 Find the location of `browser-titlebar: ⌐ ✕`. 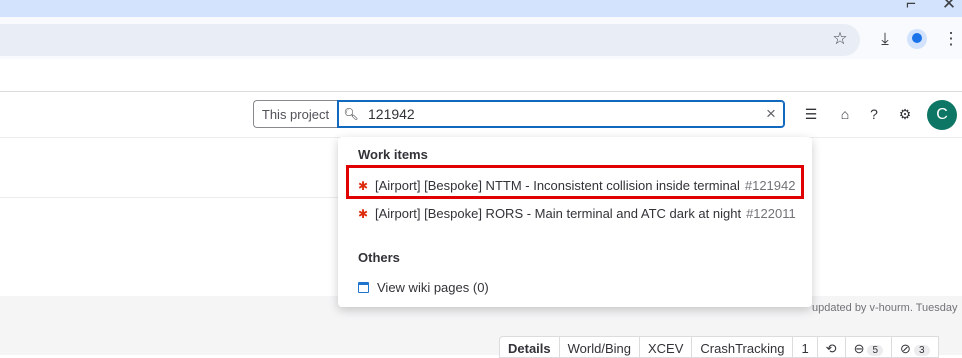

browser-titlebar: ⌐ ✕ is located at coordinates (481, 8).